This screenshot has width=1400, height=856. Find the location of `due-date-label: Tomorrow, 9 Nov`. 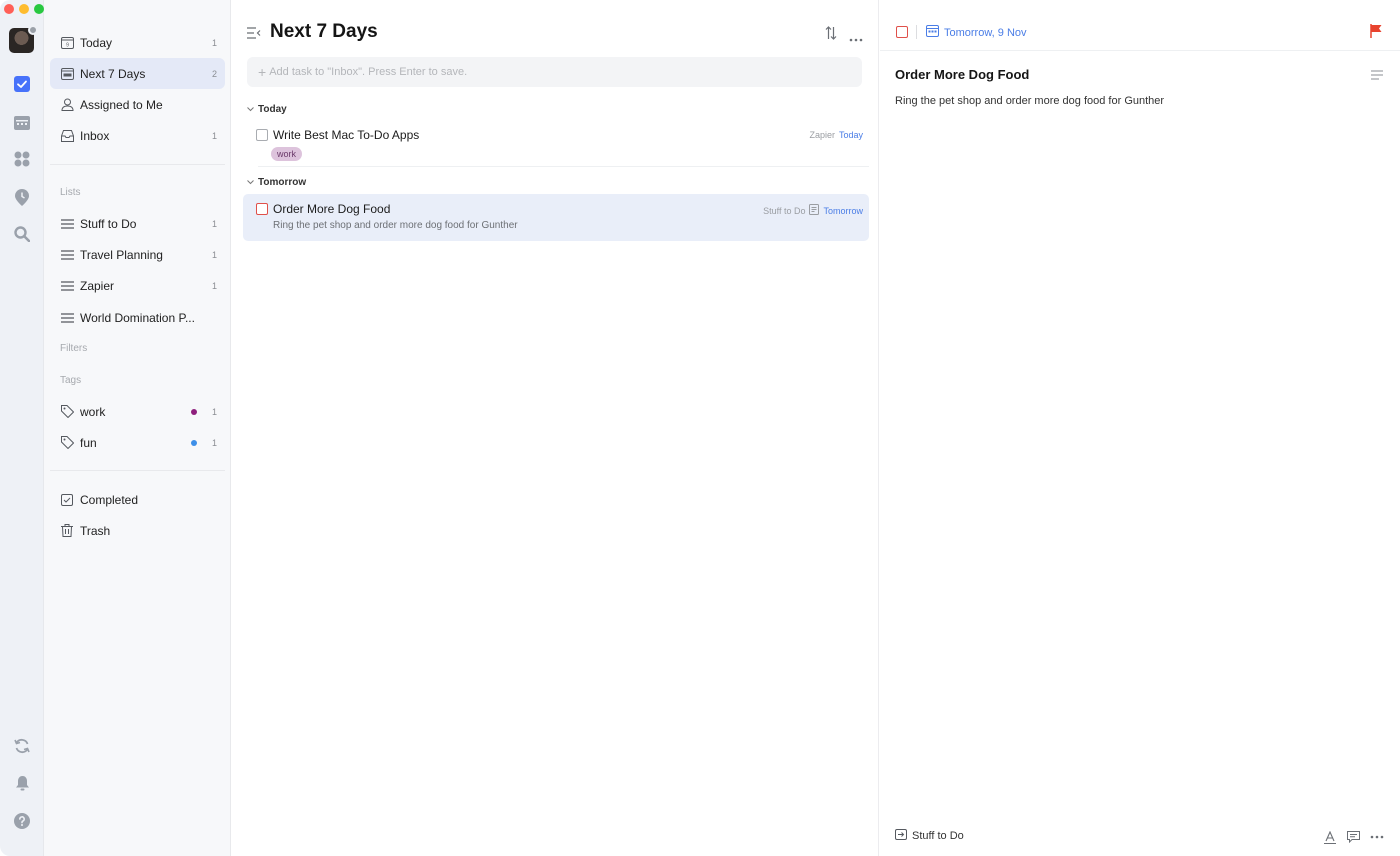

due-date-label: Tomorrow, 9 Nov is located at coordinates (985, 32).